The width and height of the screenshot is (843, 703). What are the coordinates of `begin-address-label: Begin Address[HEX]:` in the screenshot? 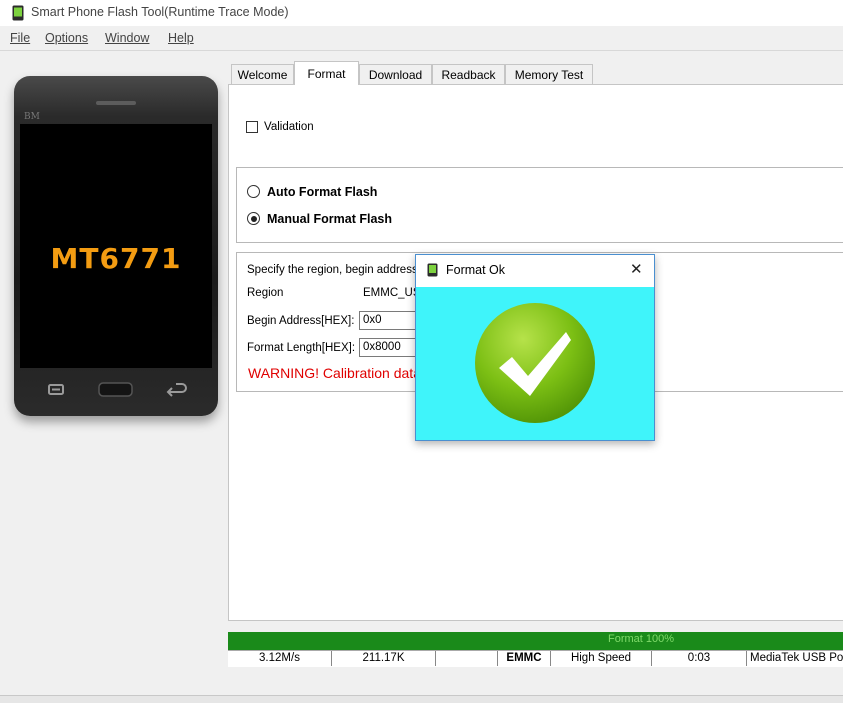 It's located at (301, 321).